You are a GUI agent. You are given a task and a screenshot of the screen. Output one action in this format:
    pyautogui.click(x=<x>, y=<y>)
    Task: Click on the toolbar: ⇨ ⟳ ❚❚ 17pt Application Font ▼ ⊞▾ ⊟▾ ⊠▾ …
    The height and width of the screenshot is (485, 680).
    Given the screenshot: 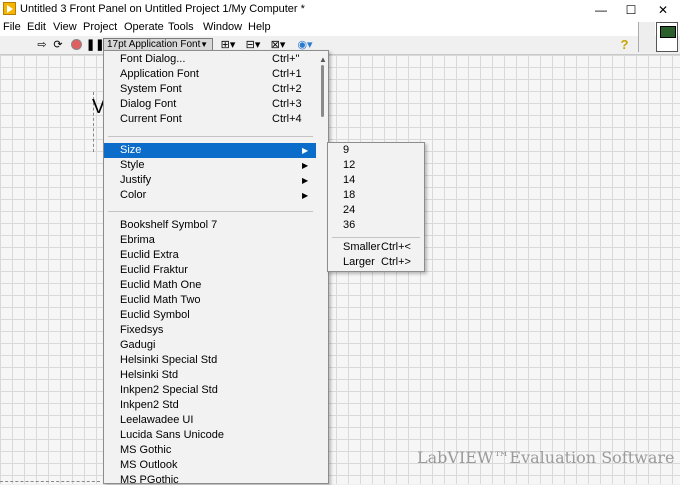 What is the action you would take?
    pyautogui.click(x=340, y=45)
    